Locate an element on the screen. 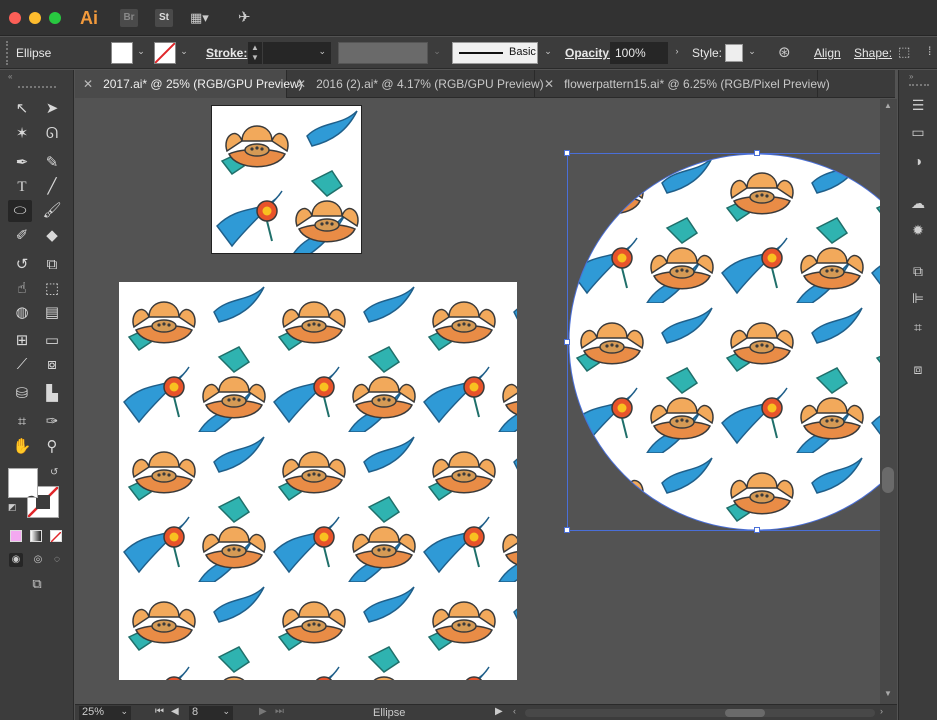  stroke-weight-input: ⌄ is located at coordinates (297, 53).